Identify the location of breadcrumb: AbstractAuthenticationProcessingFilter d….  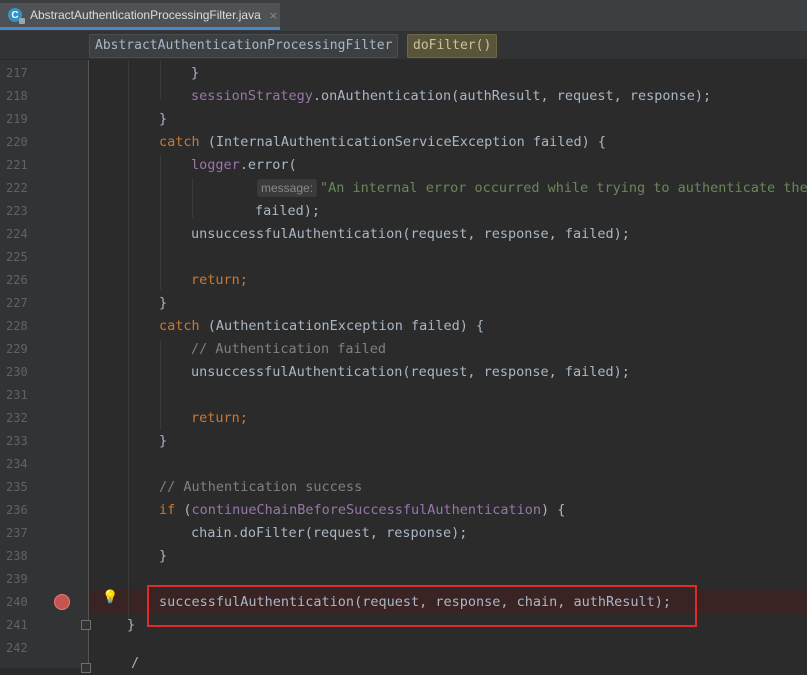
(403, 45).